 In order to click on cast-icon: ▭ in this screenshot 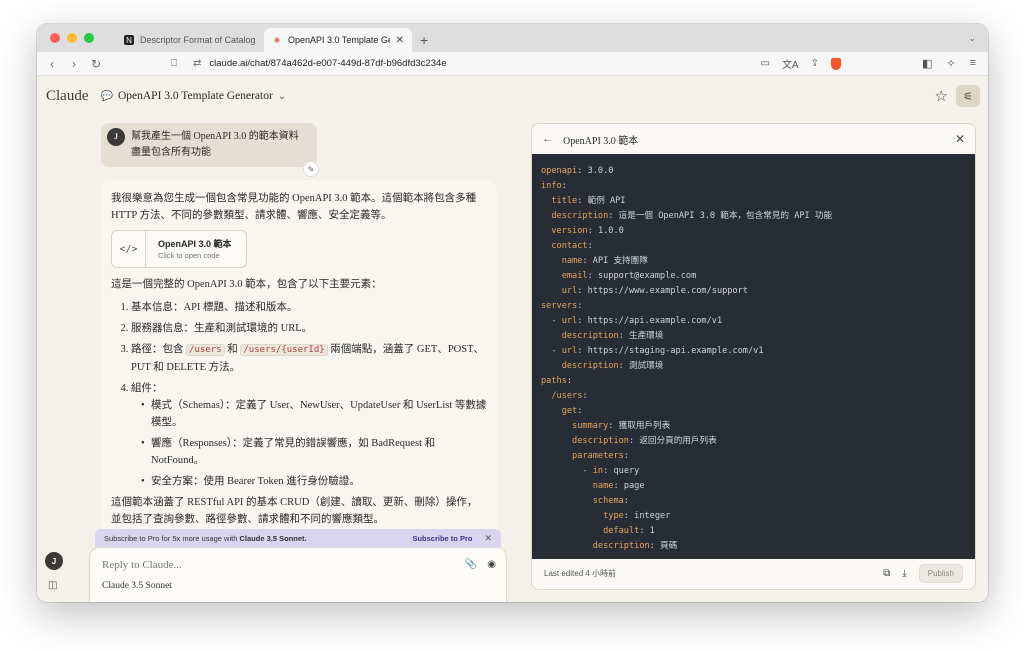, I will do `click(764, 63)`.